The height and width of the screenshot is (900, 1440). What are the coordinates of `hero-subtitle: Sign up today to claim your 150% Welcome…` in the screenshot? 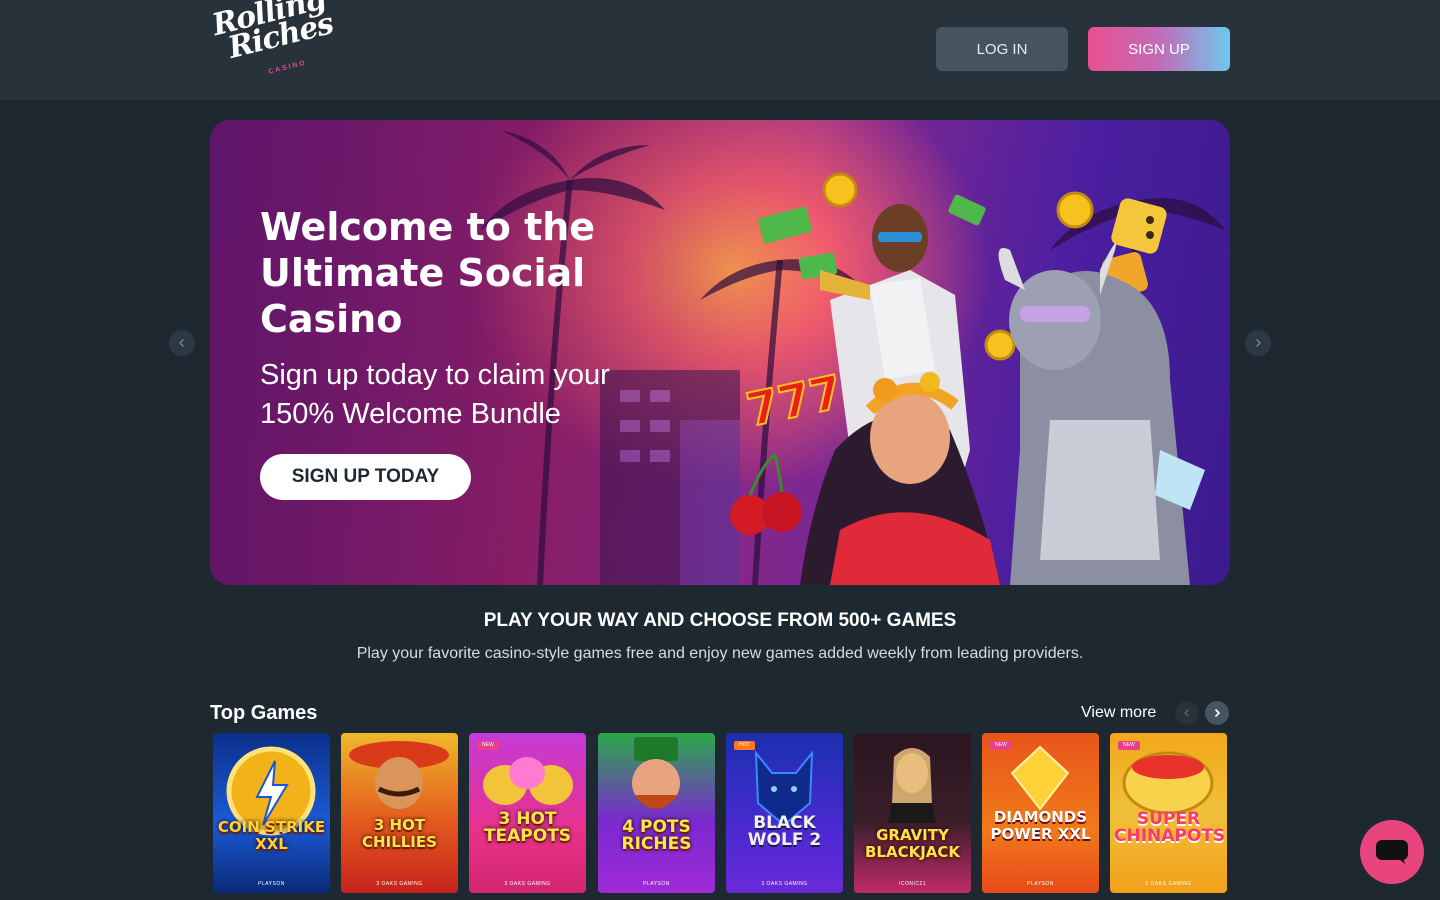 It's located at (435, 394).